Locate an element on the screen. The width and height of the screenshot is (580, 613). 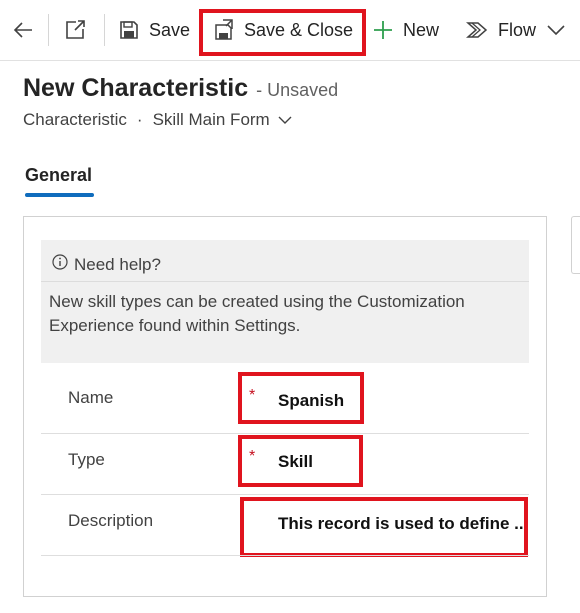
help-heading: Need help? is located at coordinates (106, 264).